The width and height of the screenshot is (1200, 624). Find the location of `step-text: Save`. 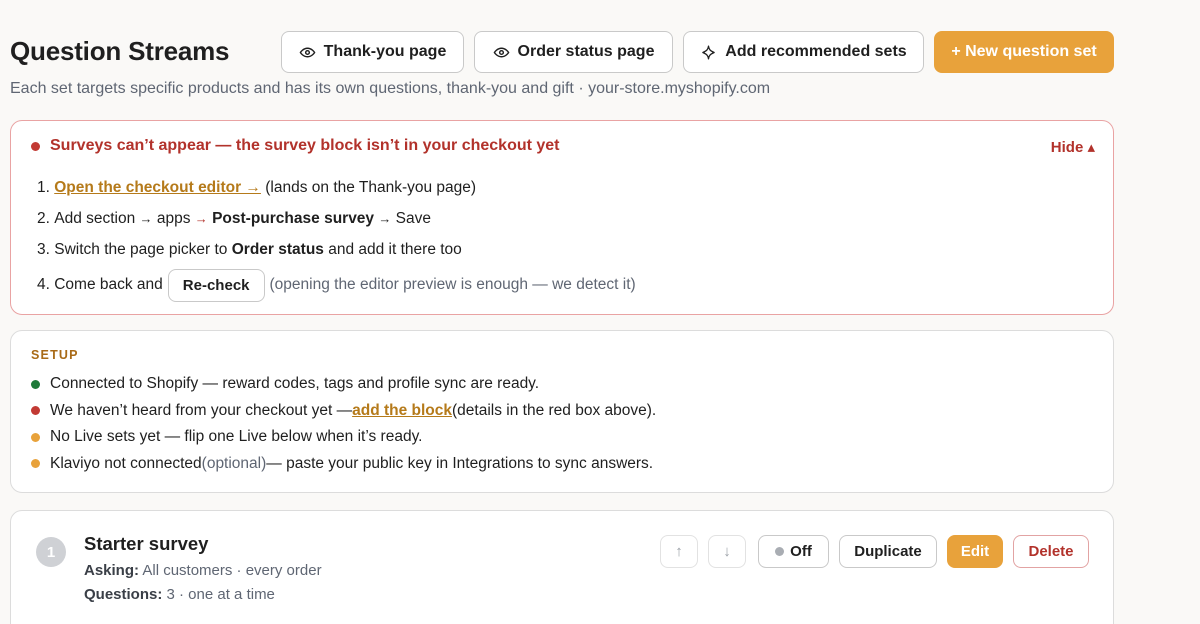

step-text: Save is located at coordinates (411, 218).